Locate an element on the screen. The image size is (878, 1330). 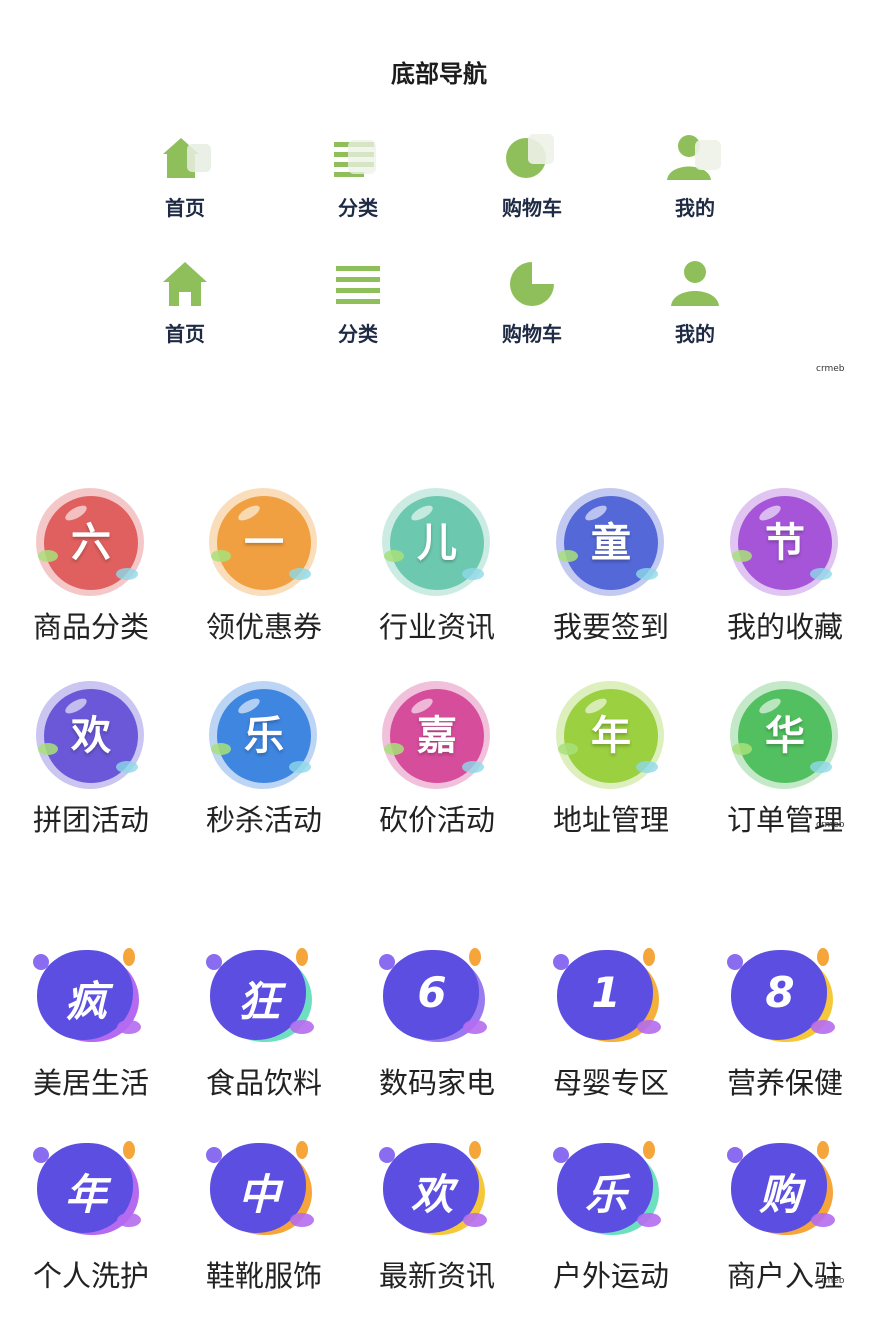
grid-item: 1 母婴专区 is located at coordinates (611, 1023).